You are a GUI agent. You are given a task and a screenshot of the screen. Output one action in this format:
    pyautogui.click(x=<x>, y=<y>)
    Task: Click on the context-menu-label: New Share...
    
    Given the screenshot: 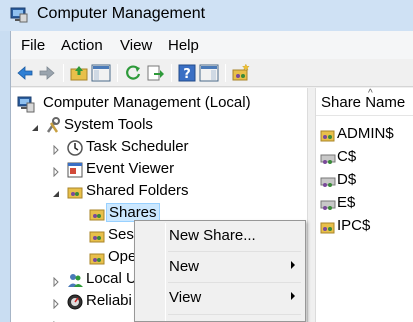 What is the action you would take?
    pyautogui.click(x=212, y=235)
    